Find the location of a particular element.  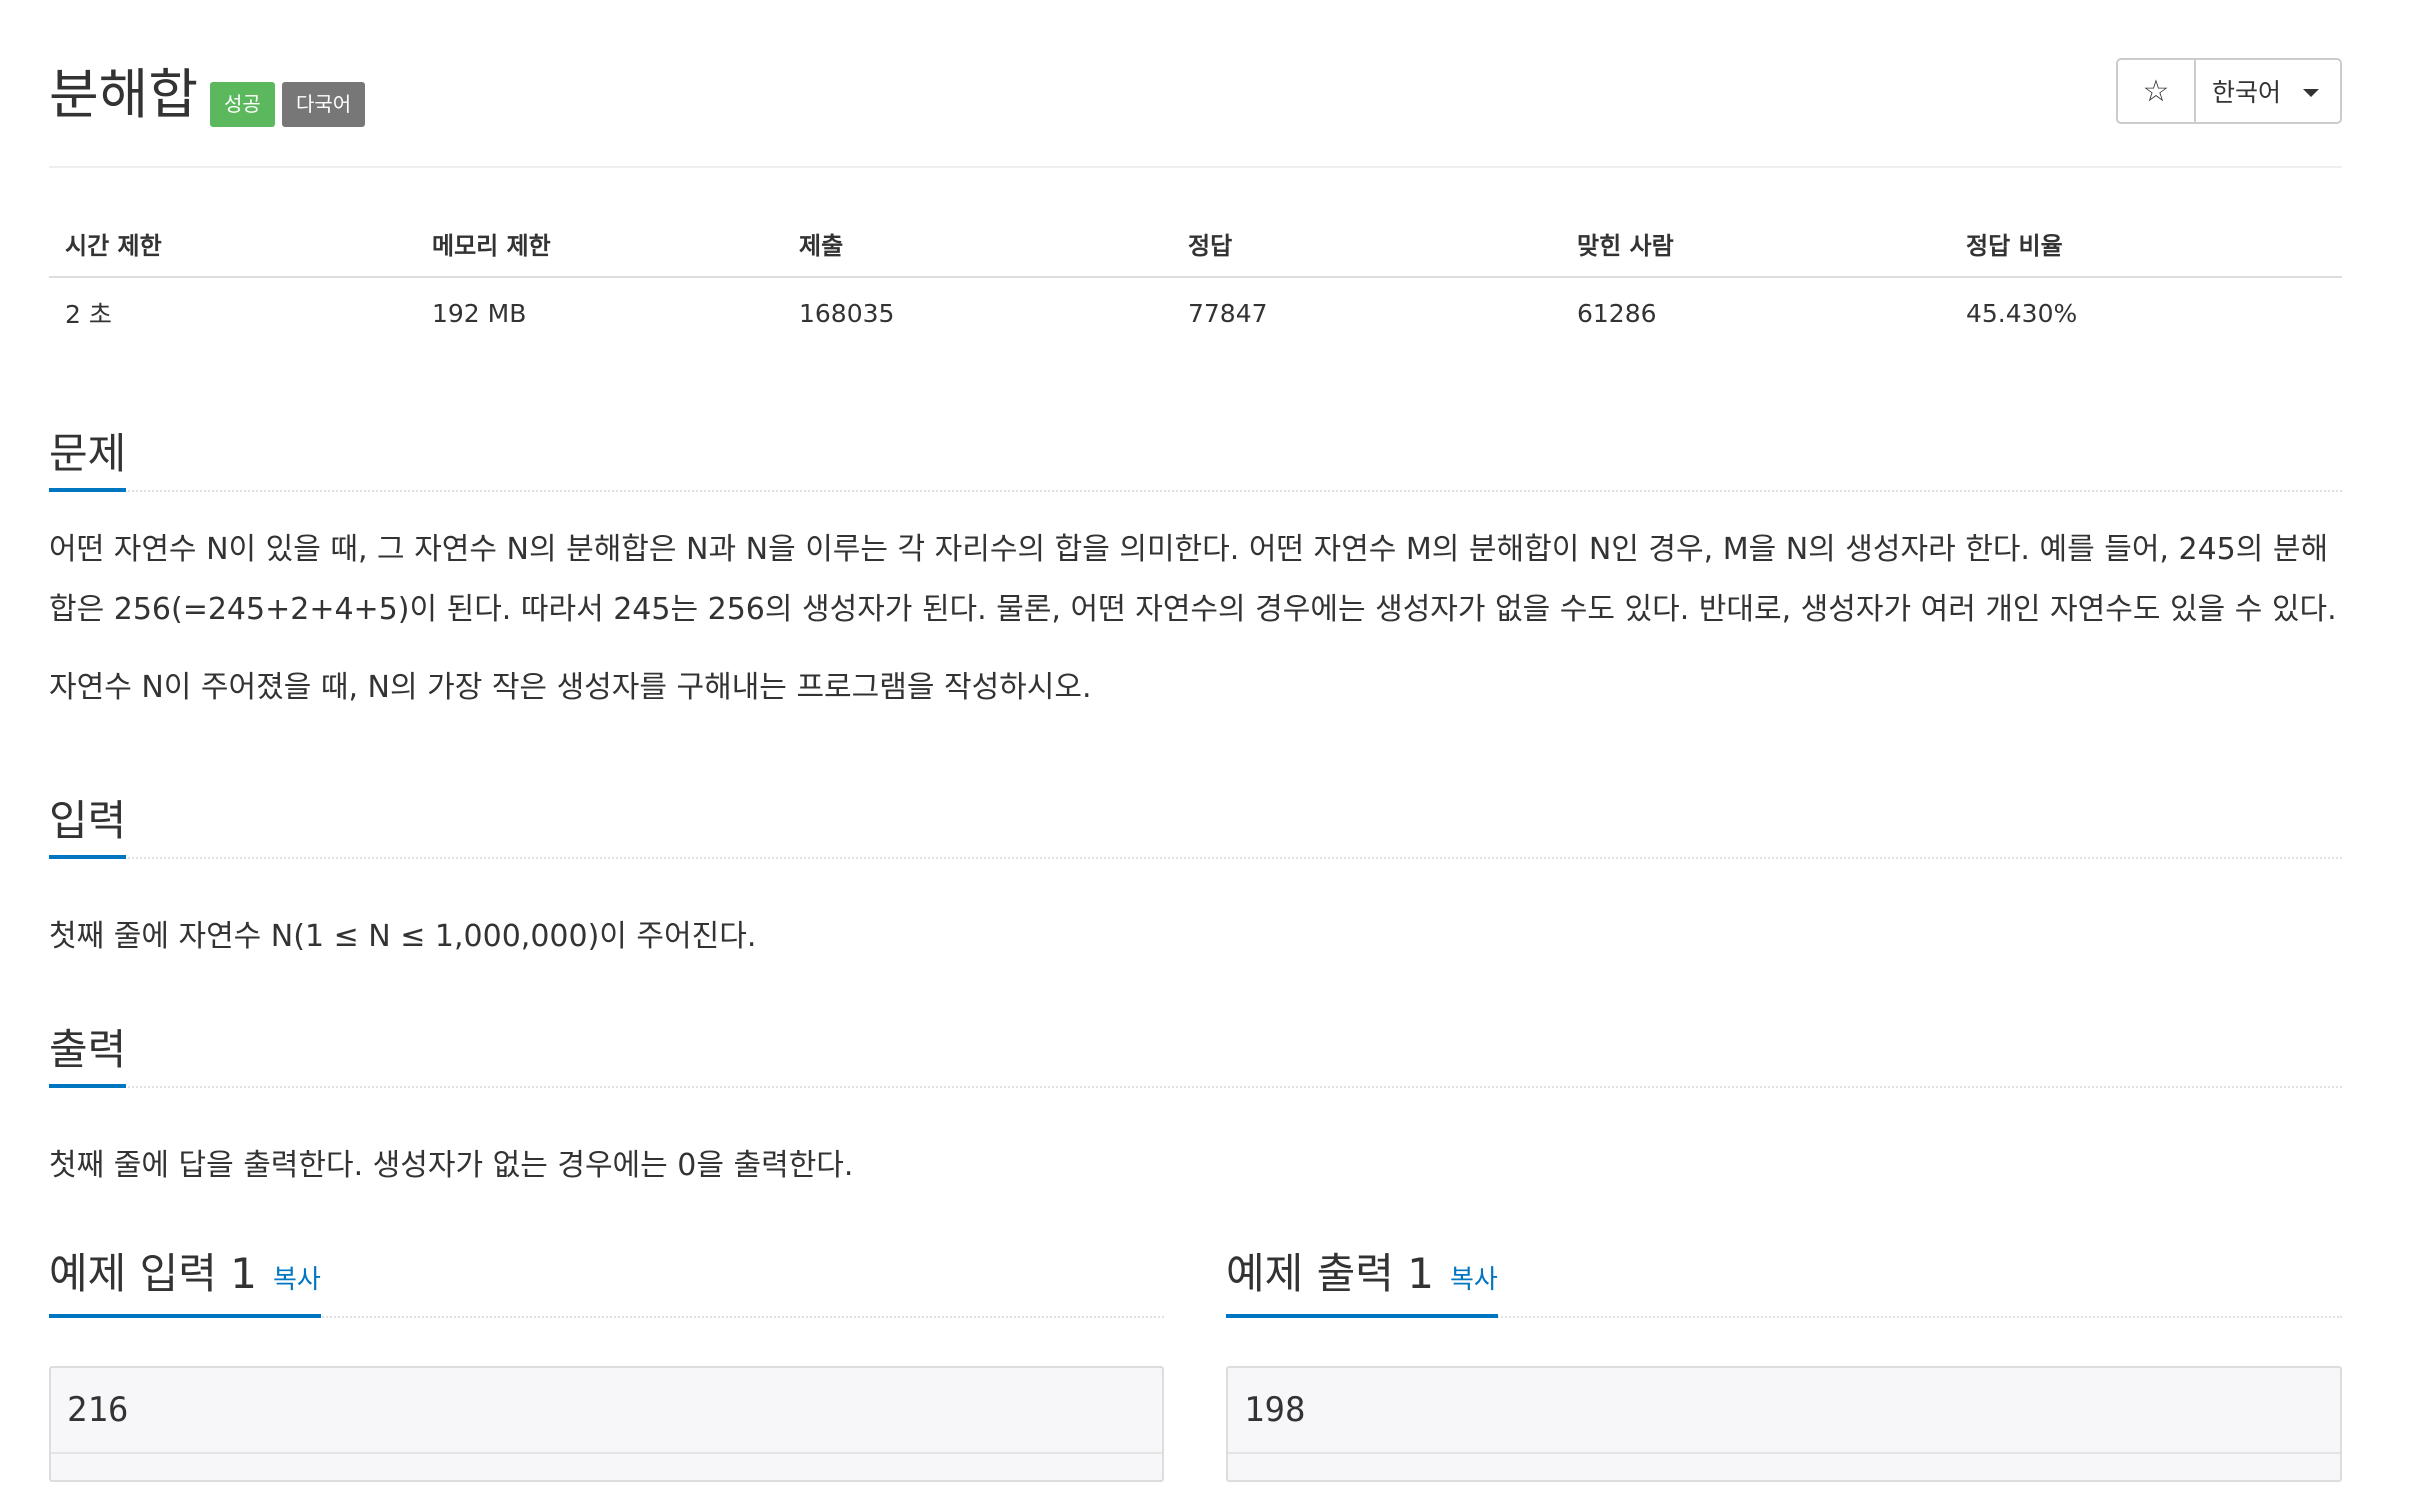

info-value-submissions: 168035 is located at coordinates (977, 312).